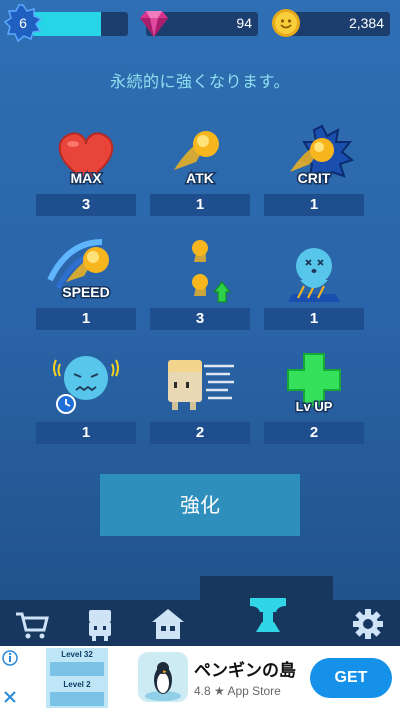 This screenshot has width=400, height=710. Describe the element at coordinates (86, 178) in the screenshot. I see `upgrade-label: MAX` at that location.